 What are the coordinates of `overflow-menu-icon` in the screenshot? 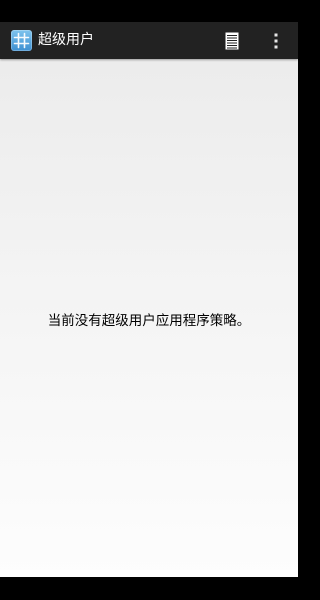 It's located at (276, 41).